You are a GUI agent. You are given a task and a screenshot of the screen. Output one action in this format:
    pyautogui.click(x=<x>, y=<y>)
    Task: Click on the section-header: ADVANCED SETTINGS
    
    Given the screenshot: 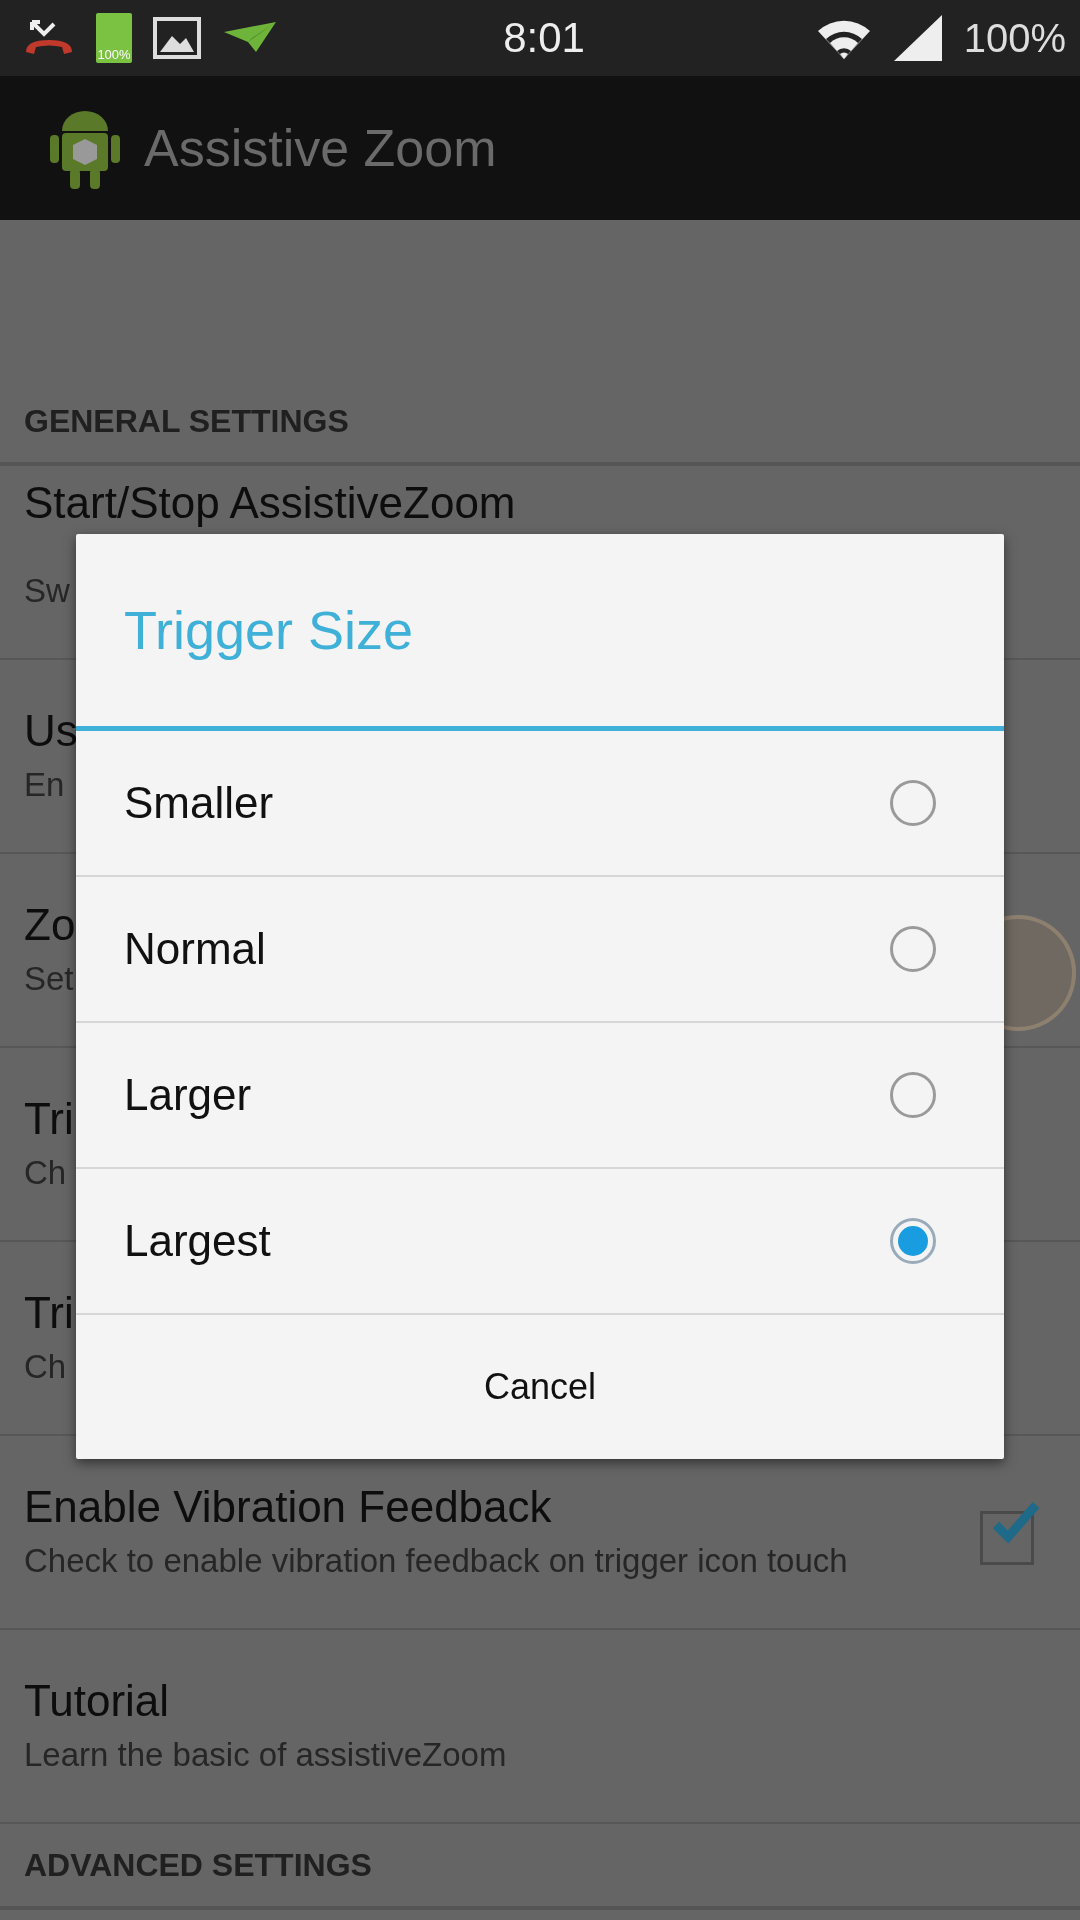 What is the action you would take?
    pyautogui.click(x=198, y=1865)
    